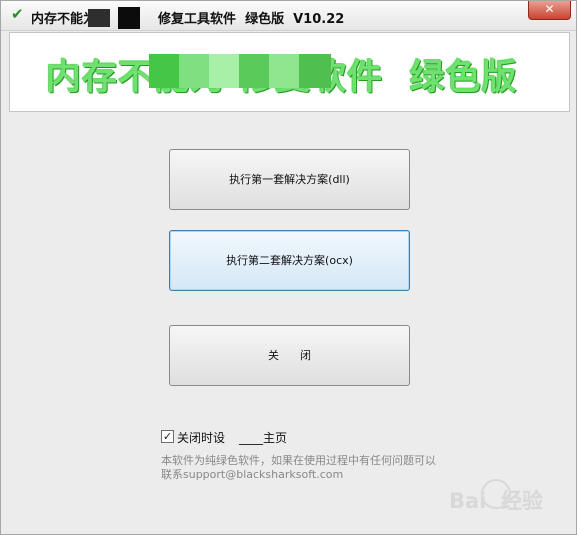 This screenshot has height=535, width=577. I want to click on info-text-line2: 联系support@blacksharksoft.com, so click(252, 474).